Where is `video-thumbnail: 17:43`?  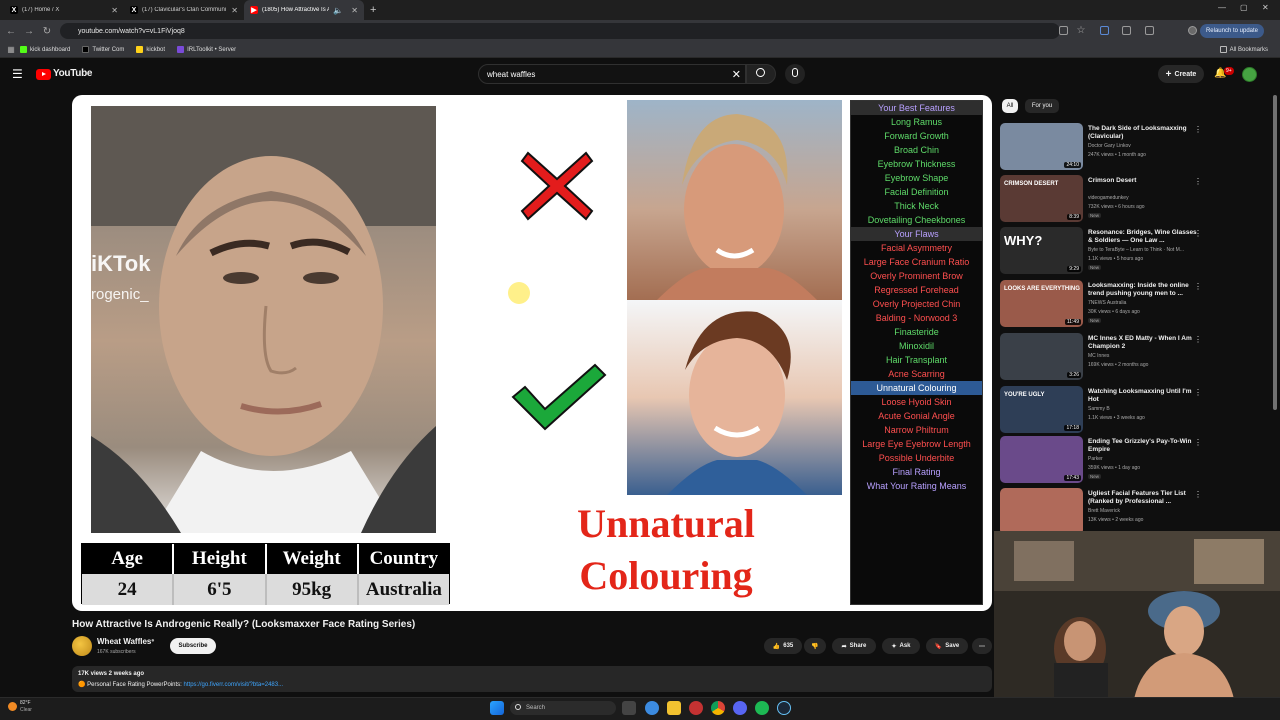
video-thumbnail: 17:43 is located at coordinates (1041, 459).